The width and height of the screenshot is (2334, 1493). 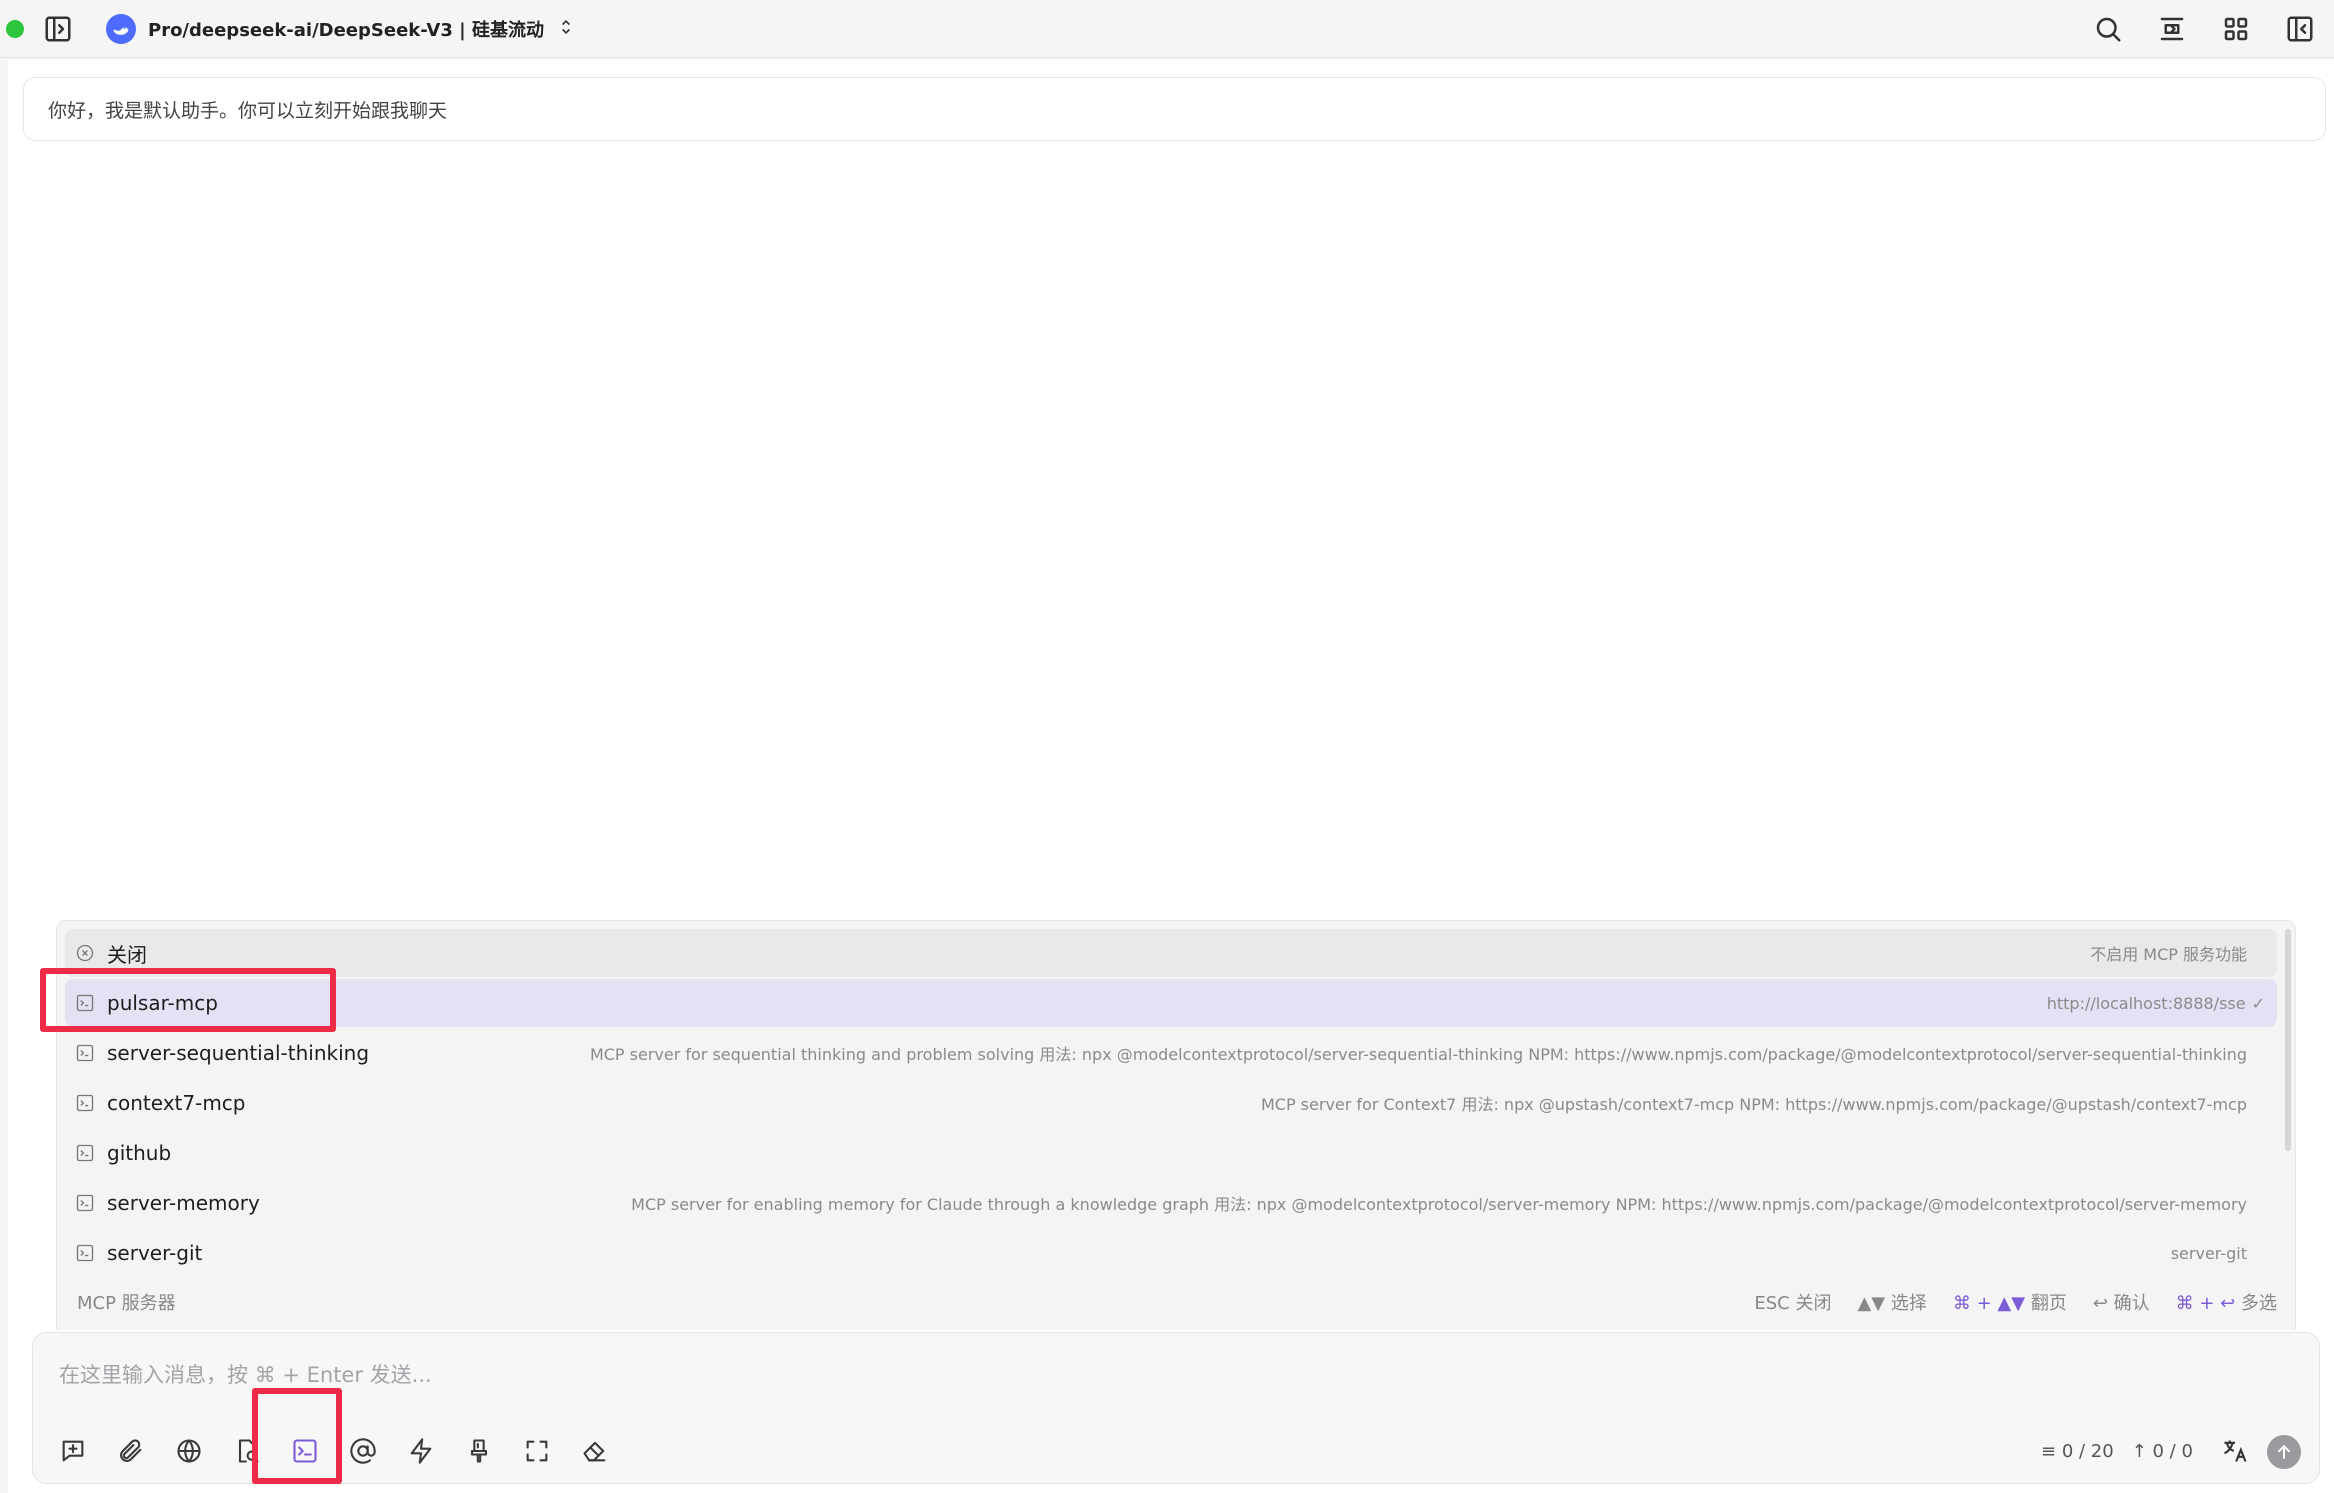 I want to click on hint-multi-label: 多选, so click(x=2259, y=1303).